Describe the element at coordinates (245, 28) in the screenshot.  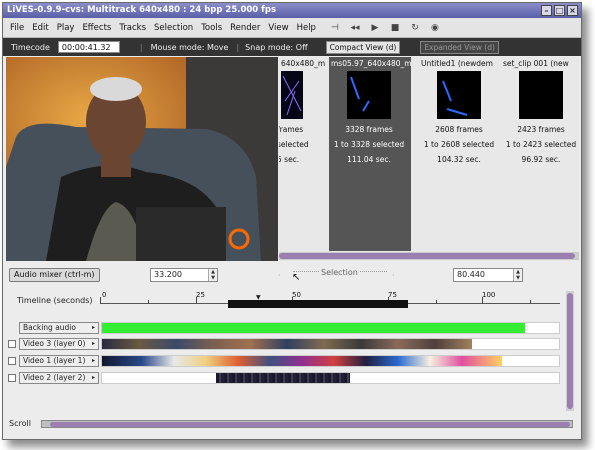
I see `menu-render: Render` at that location.